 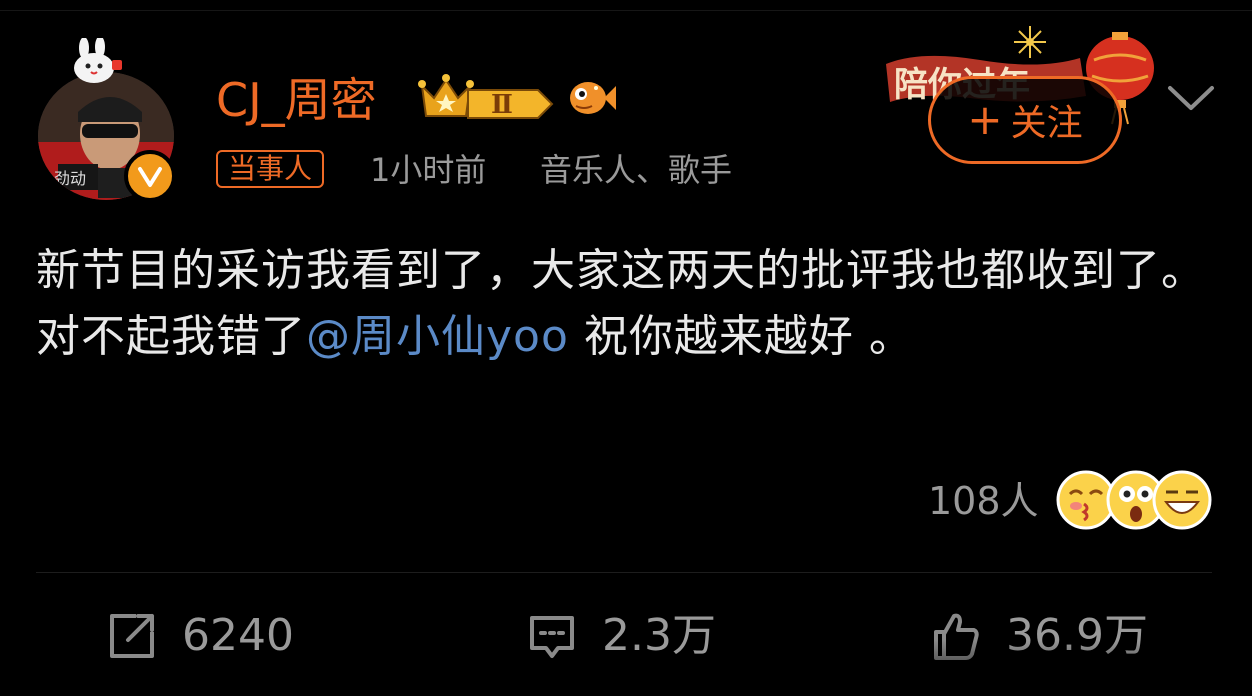 What do you see at coordinates (1182, 500) in the screenshot?
I see `grin-emoji-icon` at bounding box center [1182, 500].